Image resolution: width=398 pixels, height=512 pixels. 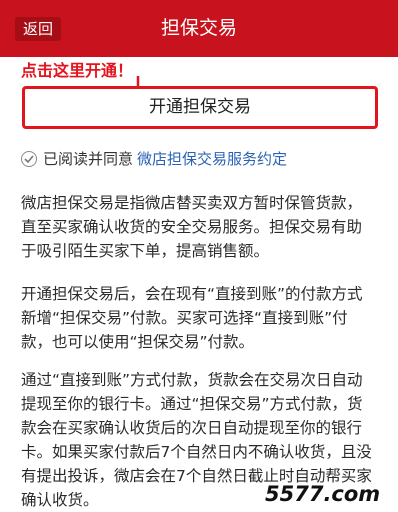 I want to click on agreement-text: 已阅读并同意, so click(x=88, y=159).